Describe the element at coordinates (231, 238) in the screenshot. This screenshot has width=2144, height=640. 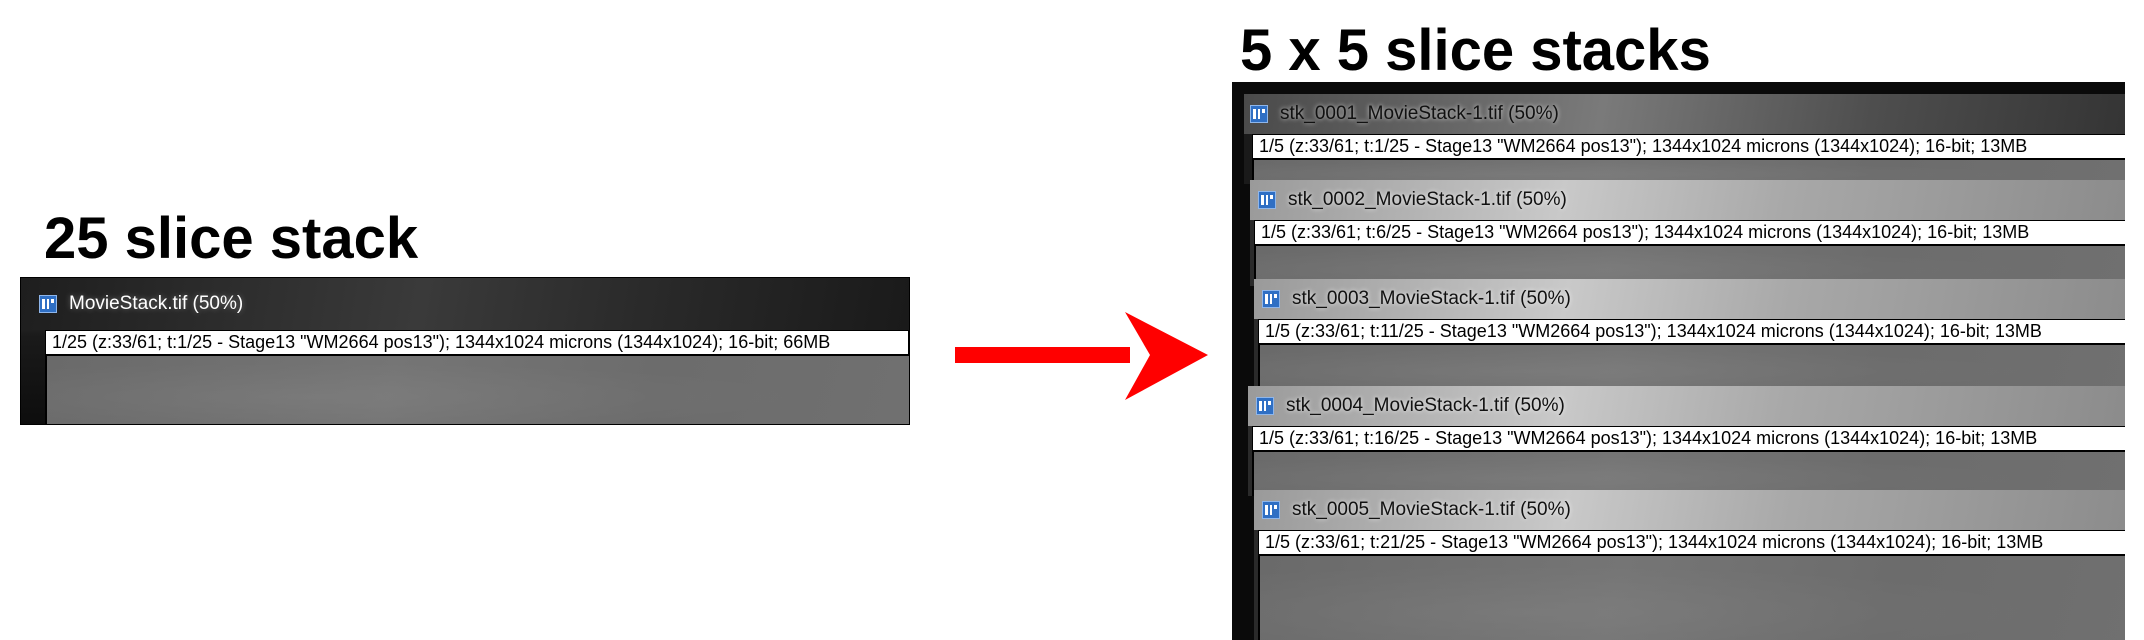
I see `left-heading: 25 slice stack` at that location.